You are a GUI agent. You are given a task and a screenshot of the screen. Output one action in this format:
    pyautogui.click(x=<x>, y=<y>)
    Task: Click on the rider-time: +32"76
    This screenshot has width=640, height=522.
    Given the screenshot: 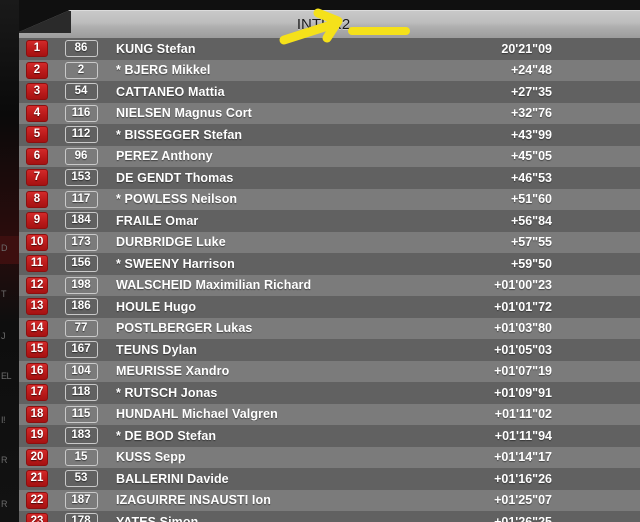 What is the action you would take?
    pyautogui.click(x=531, y=113)
    